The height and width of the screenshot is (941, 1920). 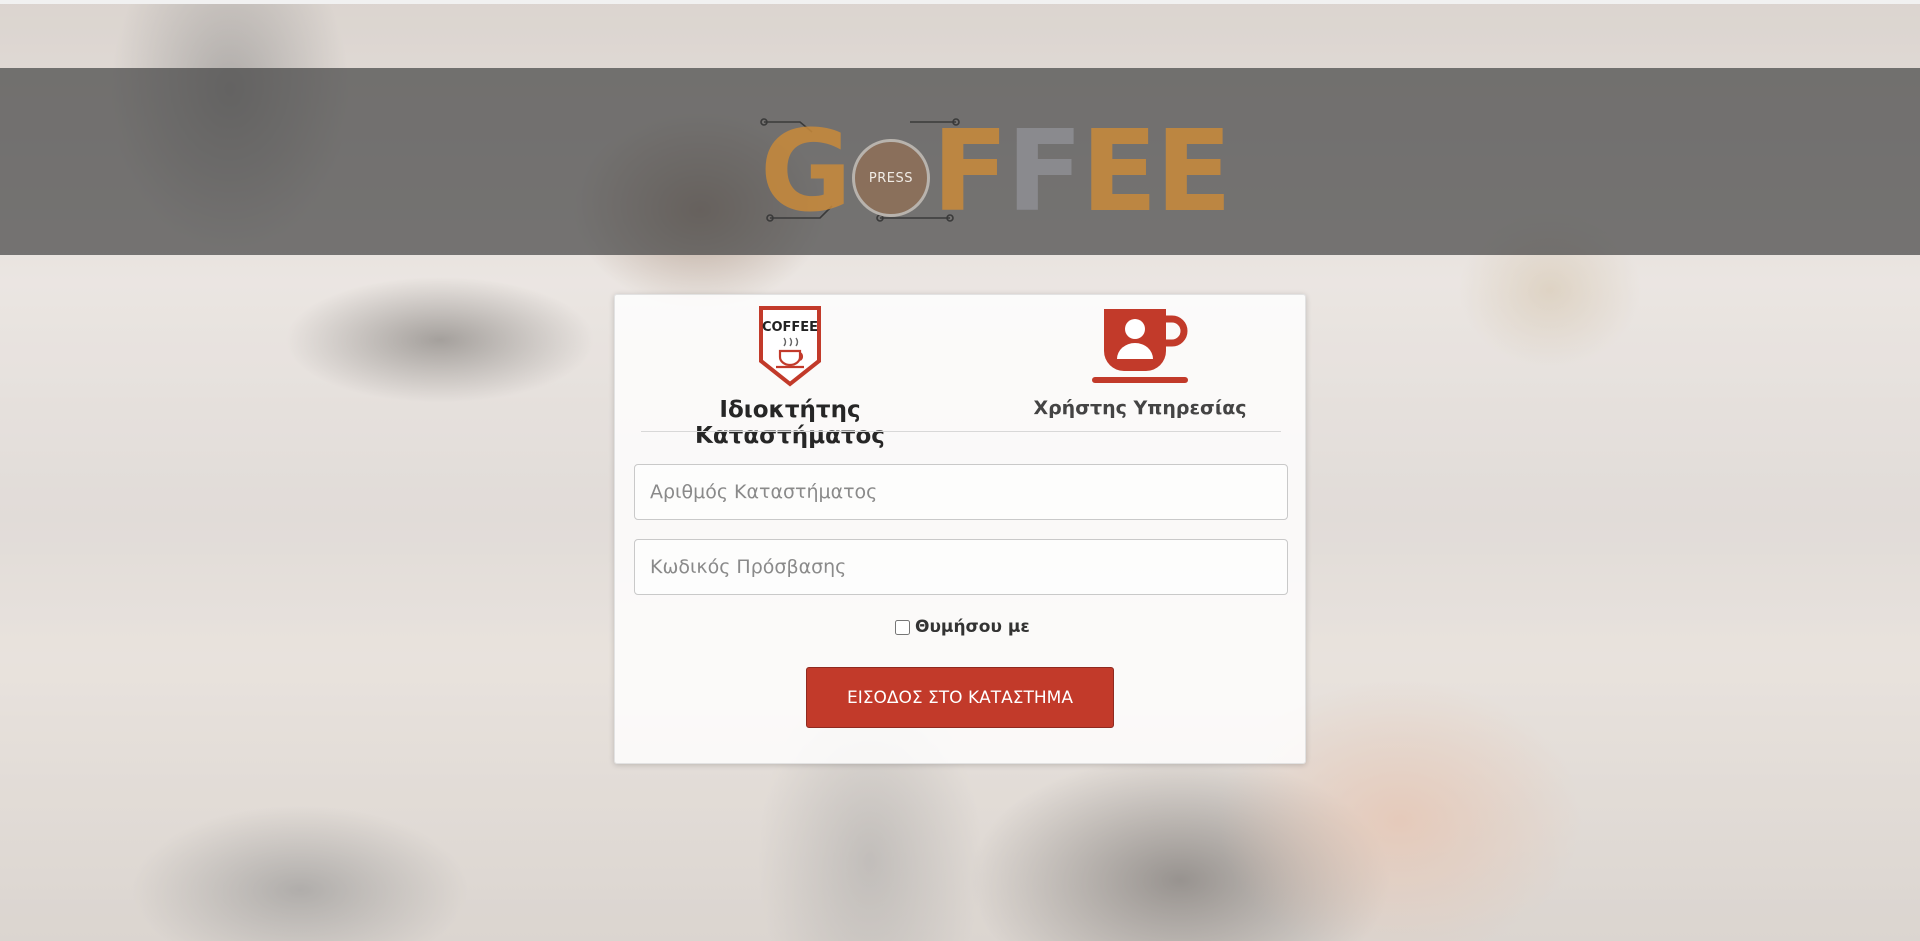 I want to click on role-label-service-user: Χρήστης Υπηρεσίας, so click(x=1140, y=408).